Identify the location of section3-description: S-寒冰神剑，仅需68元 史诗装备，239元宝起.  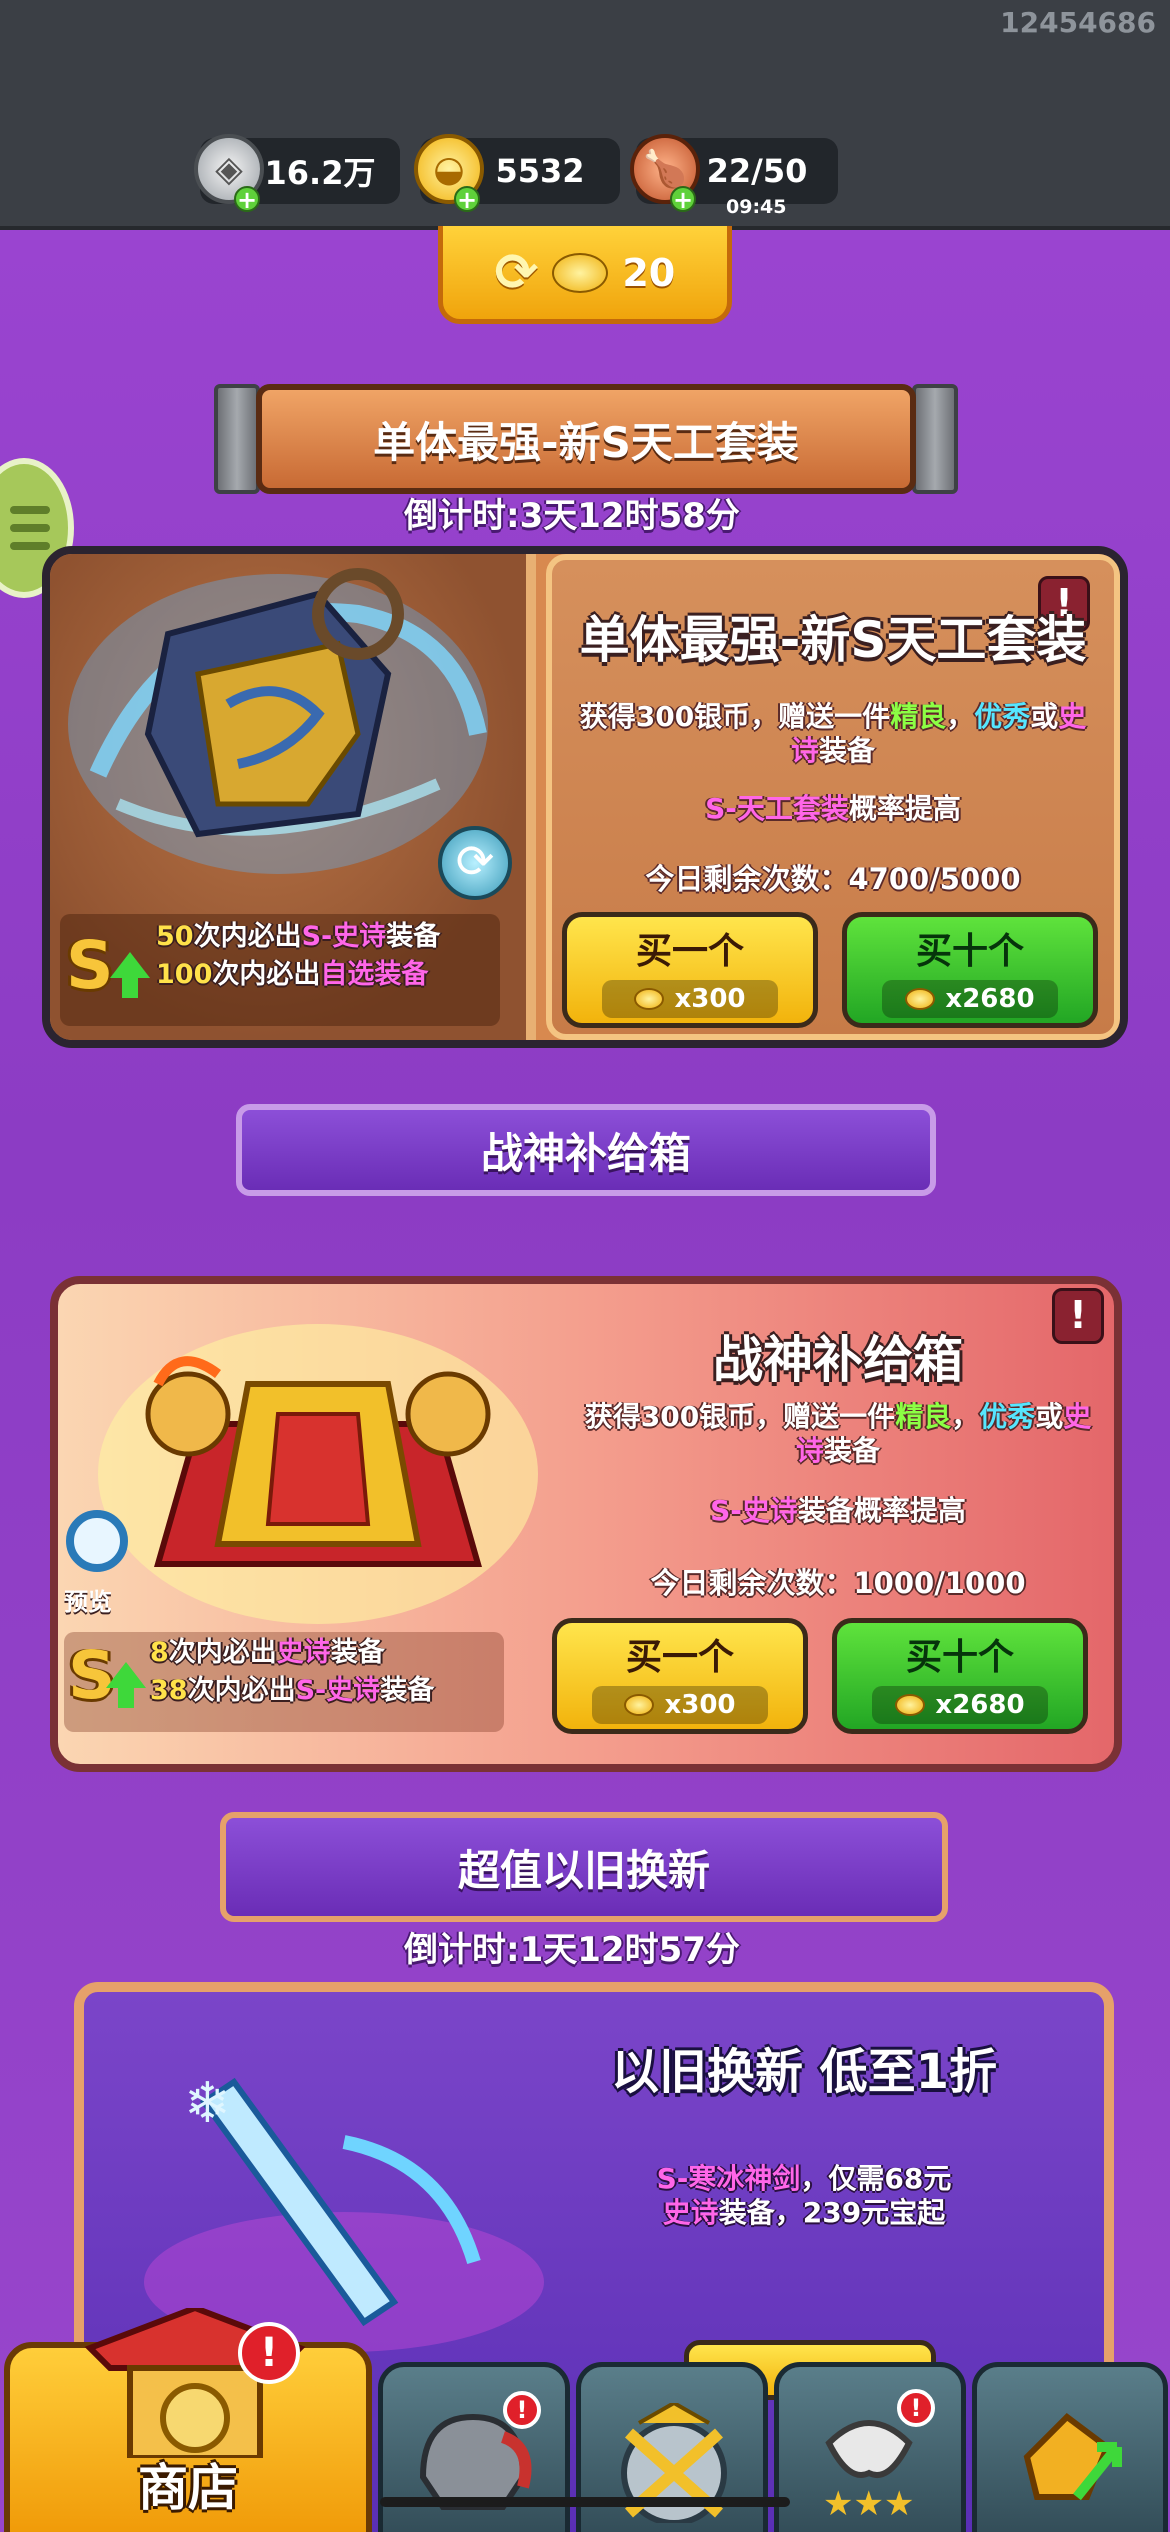
(804, 2196).